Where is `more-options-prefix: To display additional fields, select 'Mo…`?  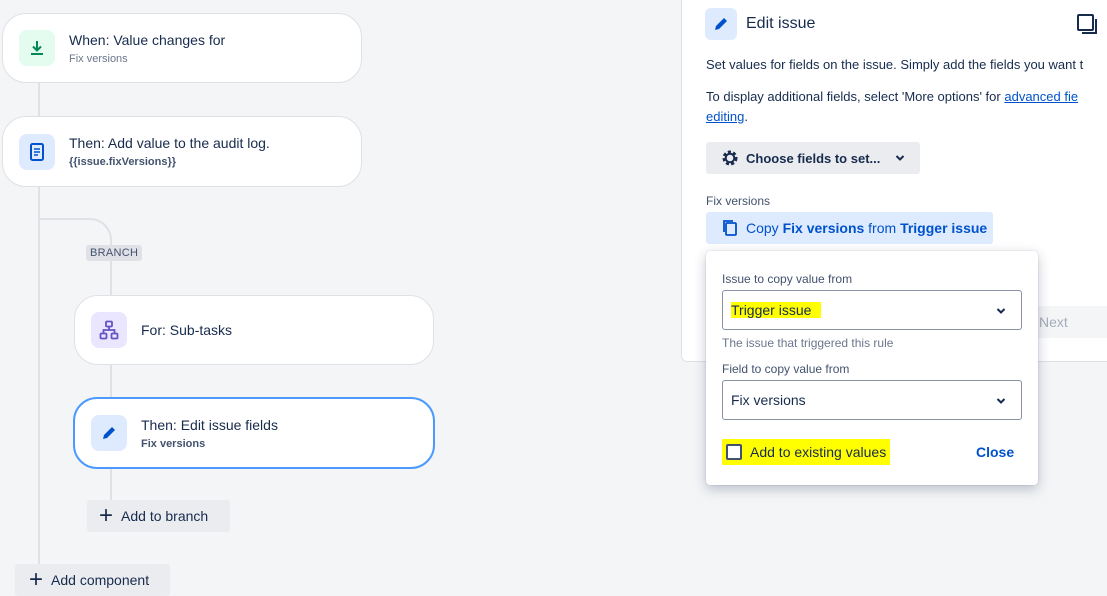
more-options-prefix: To display additional fields, select 'Mo… is located at coordinates (853, 96).